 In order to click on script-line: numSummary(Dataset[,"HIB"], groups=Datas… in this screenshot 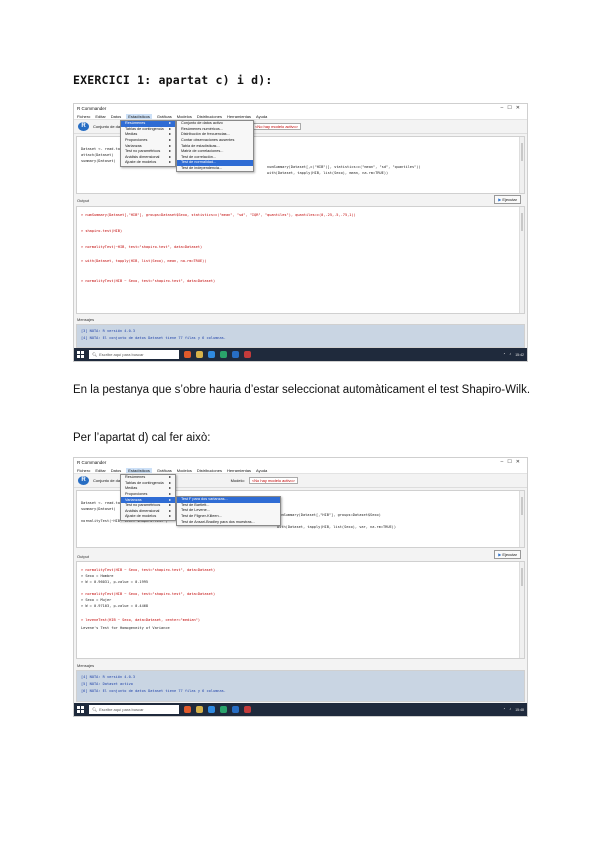, I will do `click(329, 515)`.